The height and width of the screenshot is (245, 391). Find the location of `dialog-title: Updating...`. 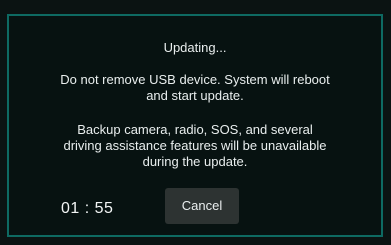

dialog-title: Updating... is located at coordinates (195, 47).